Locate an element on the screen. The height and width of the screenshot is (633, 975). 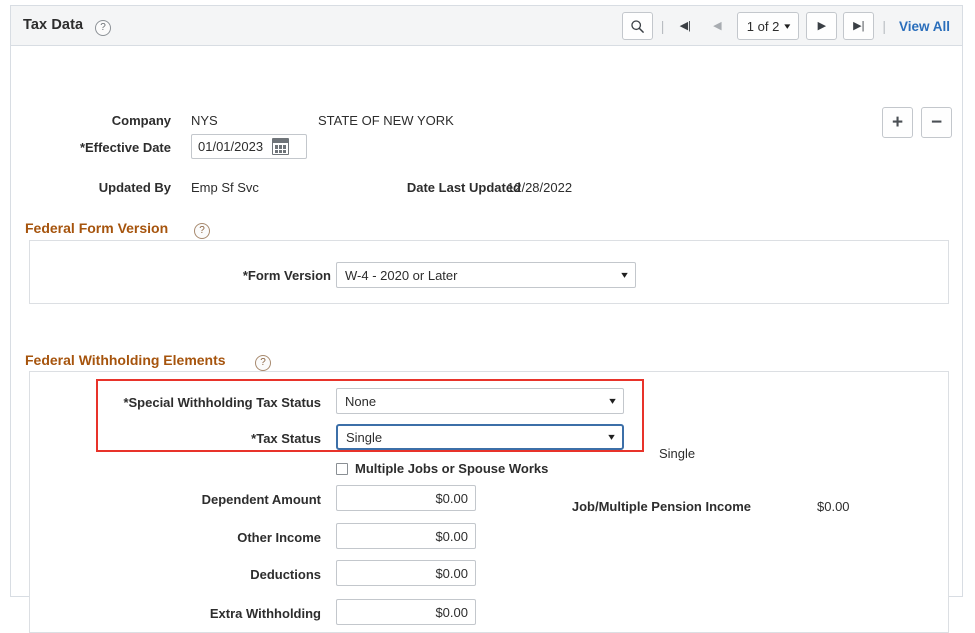
tax-status-label: *Tax Status is located at coordinates (286, 438).